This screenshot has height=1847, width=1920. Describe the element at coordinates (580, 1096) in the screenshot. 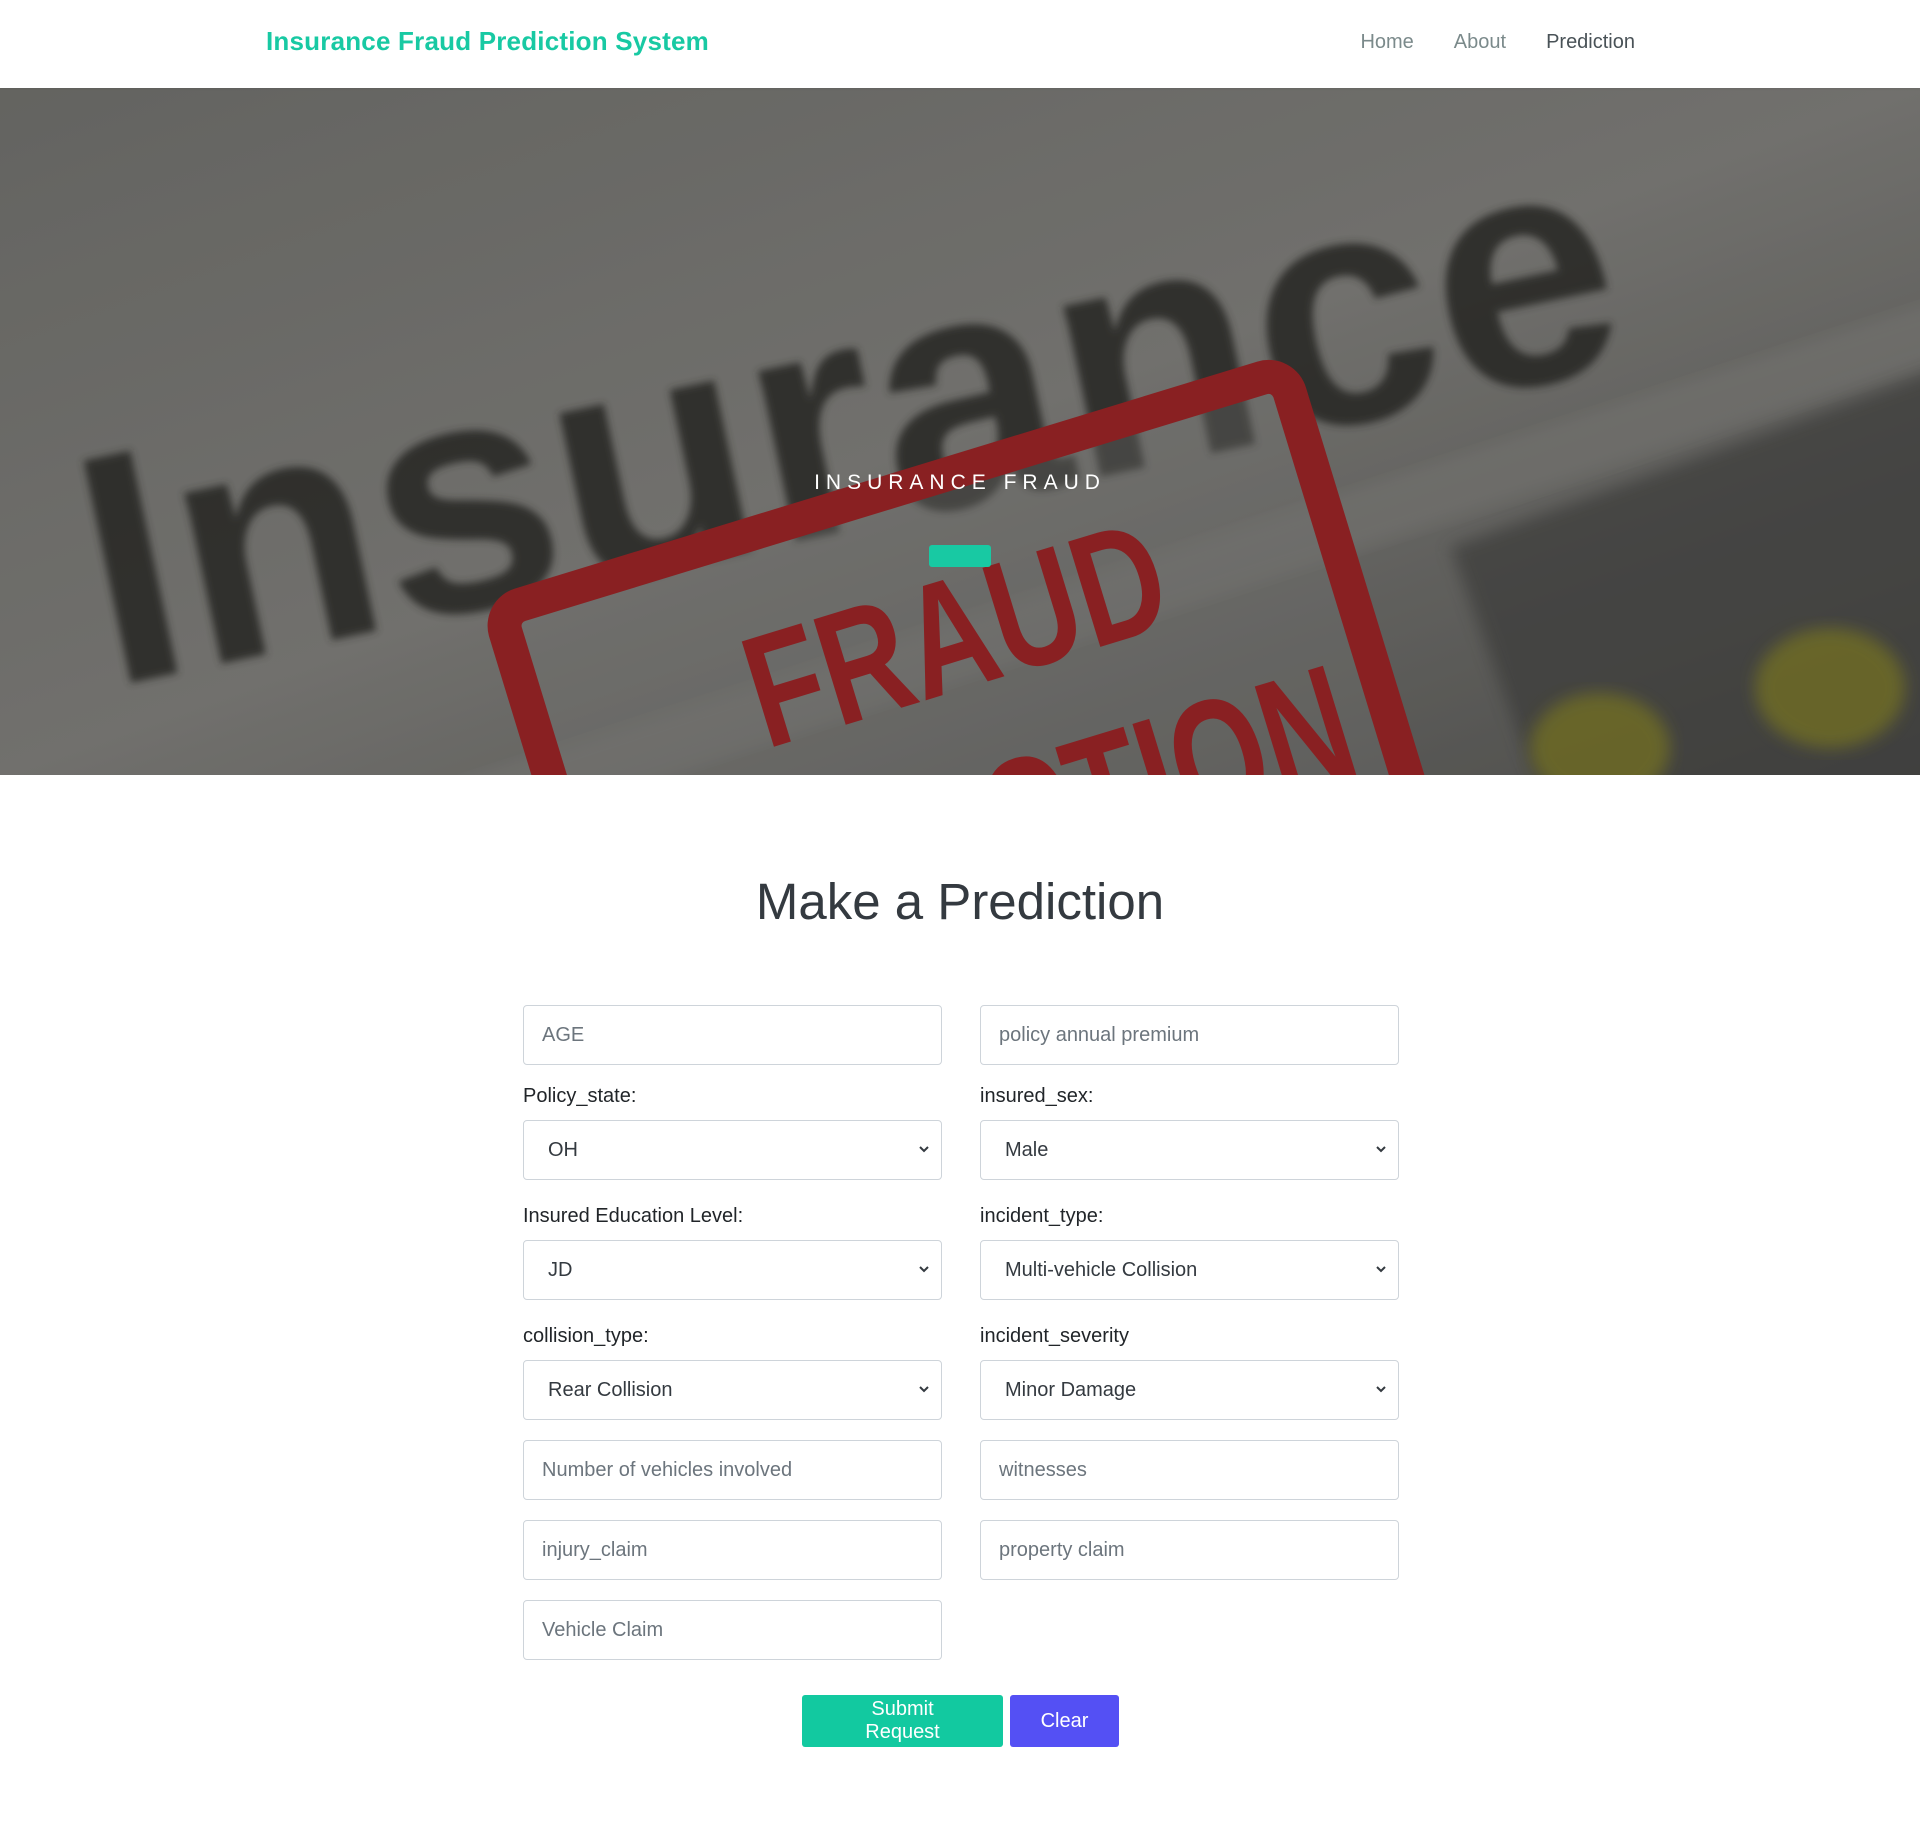

I see `policy-state-label: Policy_state:` at that location.